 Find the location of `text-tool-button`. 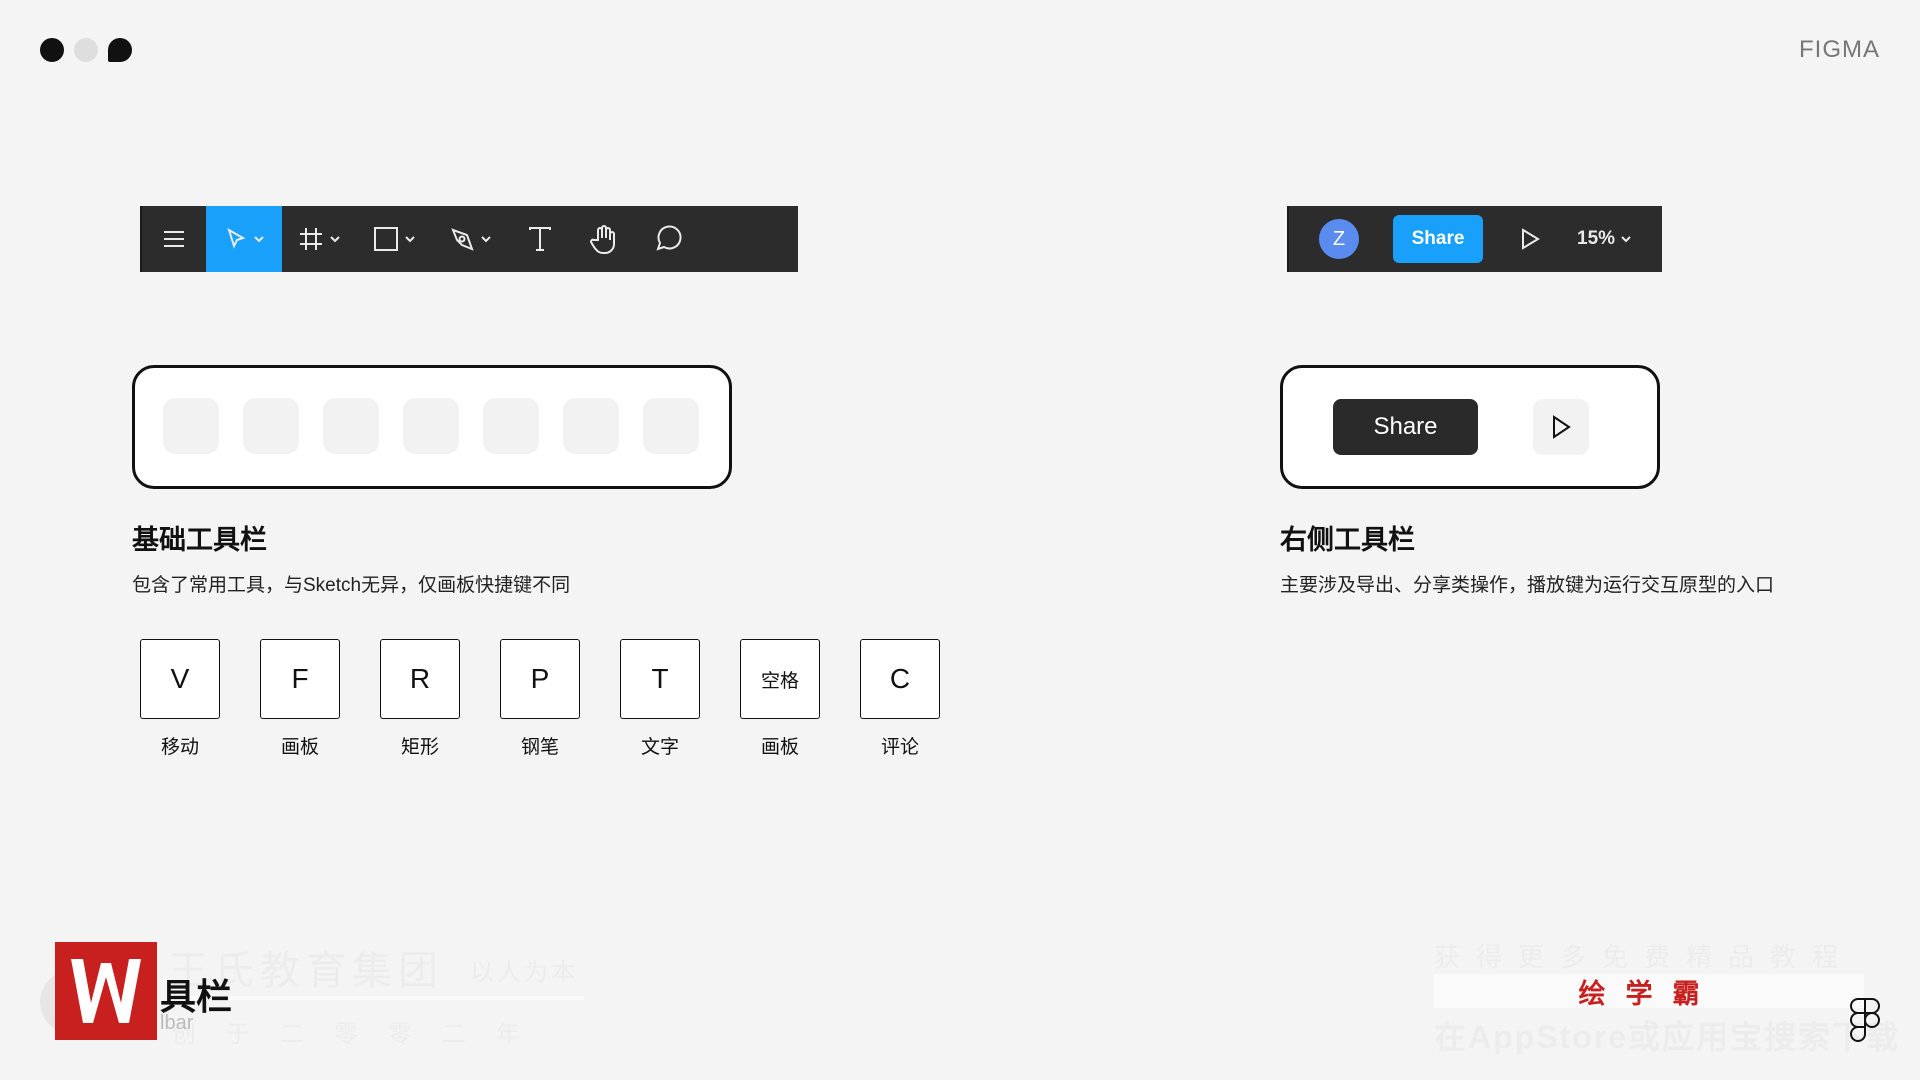

text-tool-button is located at coordinates (540, 239).